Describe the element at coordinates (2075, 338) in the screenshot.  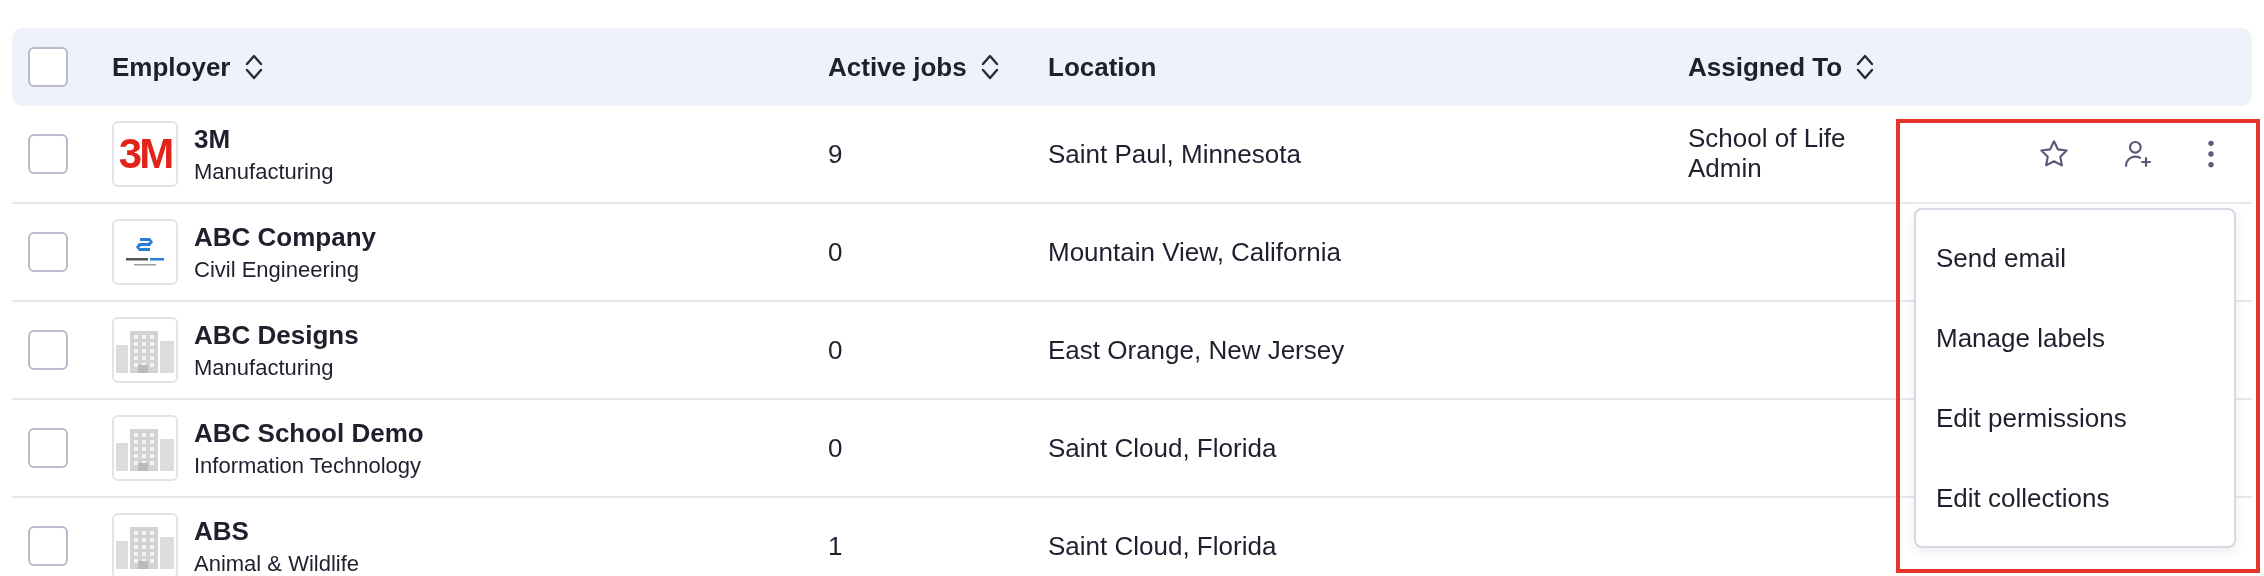
I see `menu-item: Manage labels` at that location.